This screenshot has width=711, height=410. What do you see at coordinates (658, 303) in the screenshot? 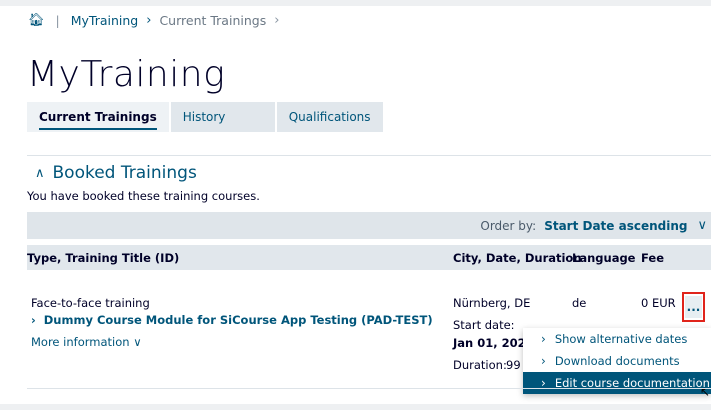
I see `fee-value: 0 EUR` at bounding box center [658, 303].